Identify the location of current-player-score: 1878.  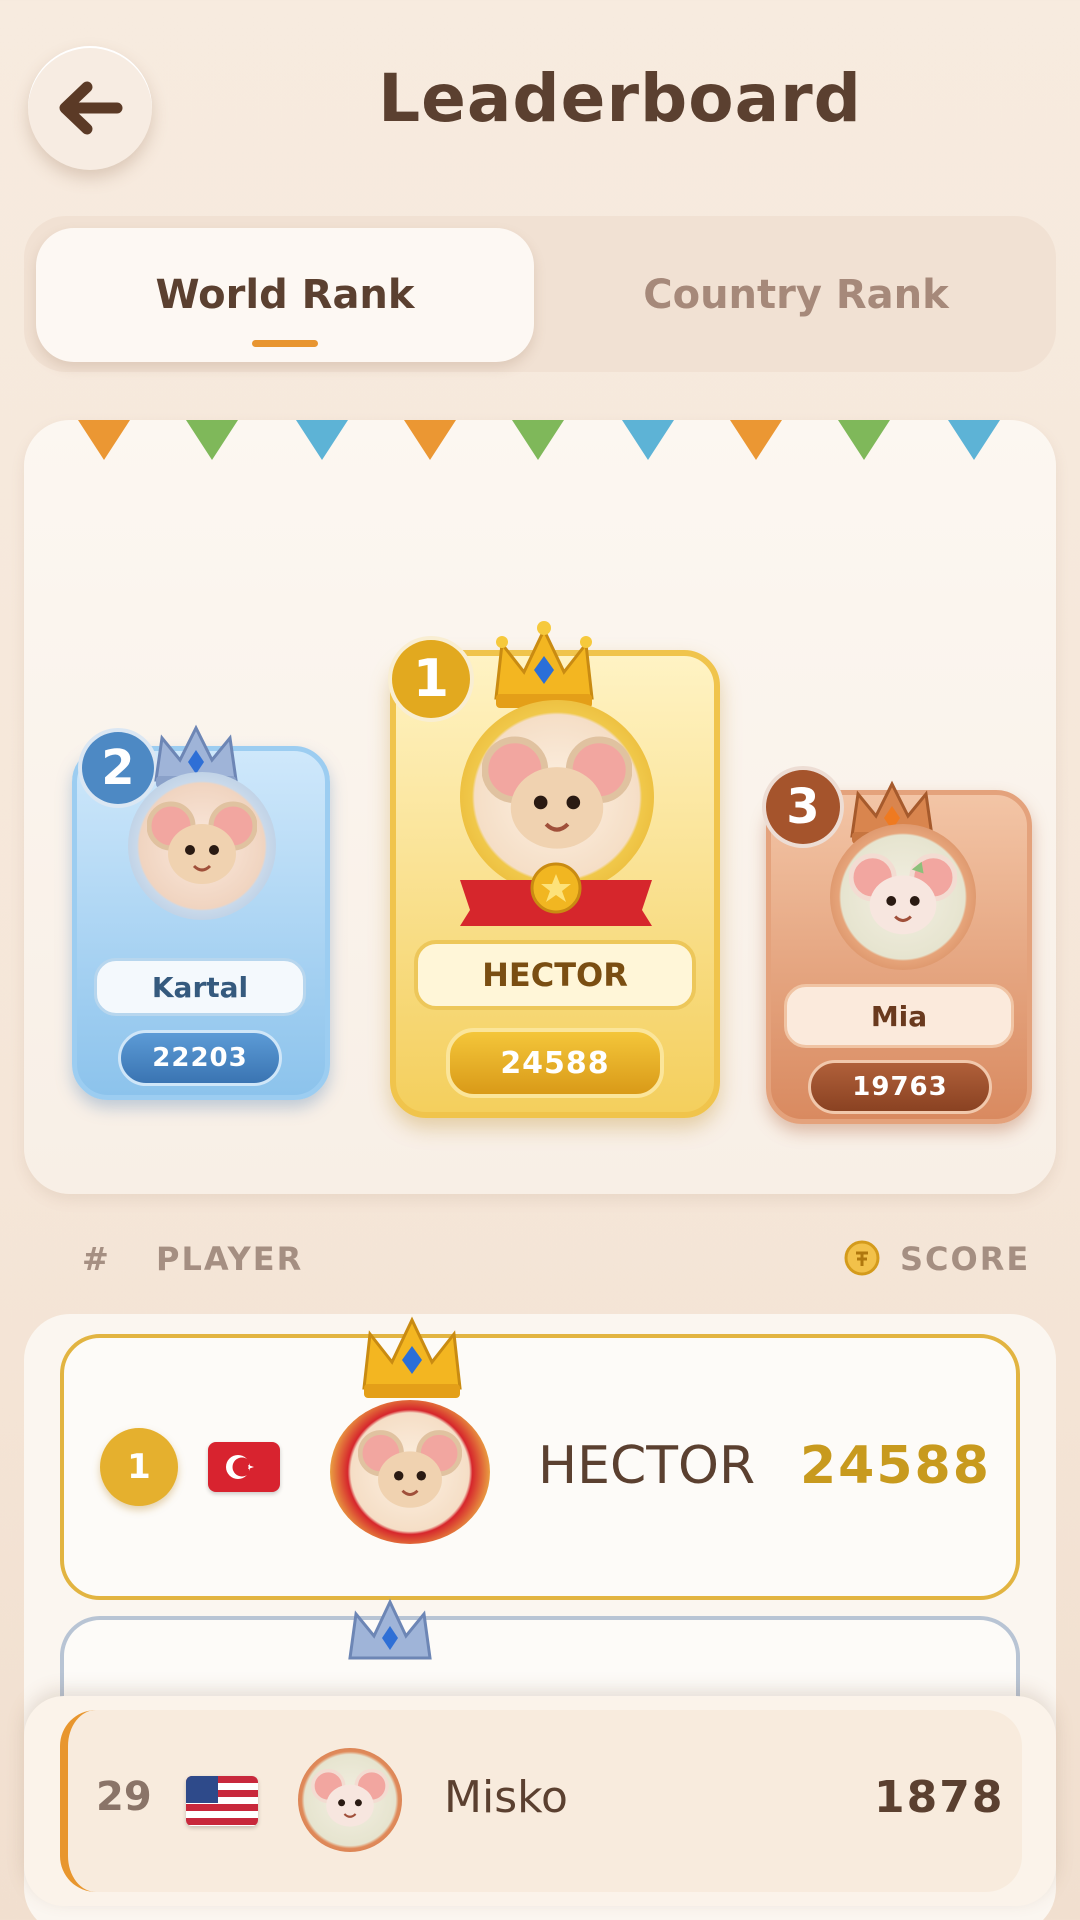
(939, 1797).